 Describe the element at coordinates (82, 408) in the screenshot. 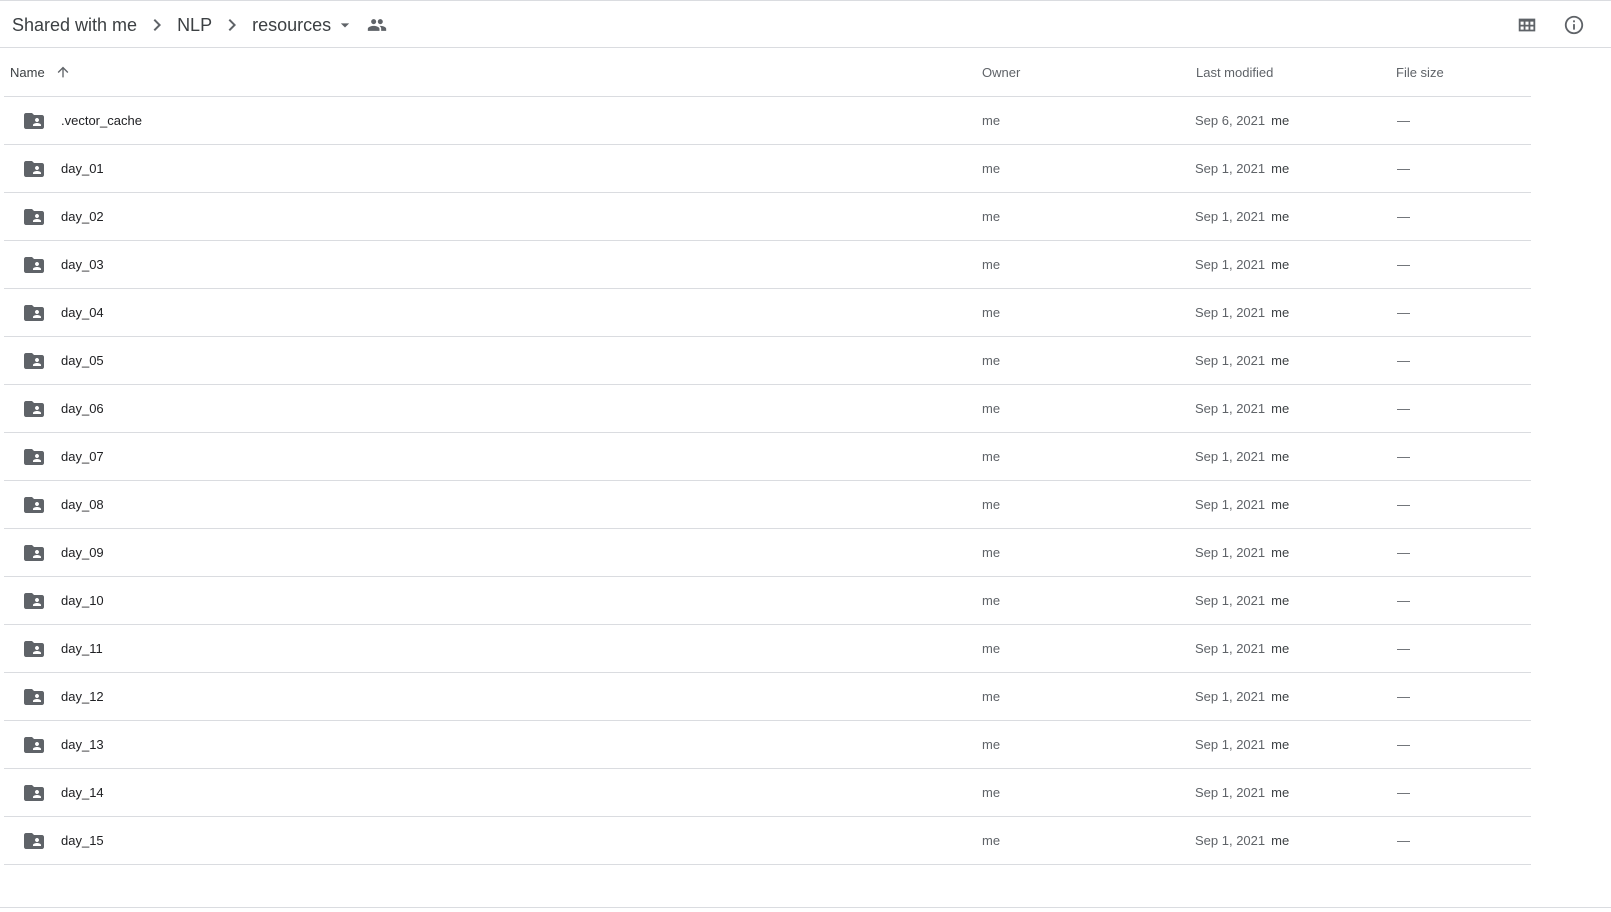

I see `file-name: day_06` at that location.